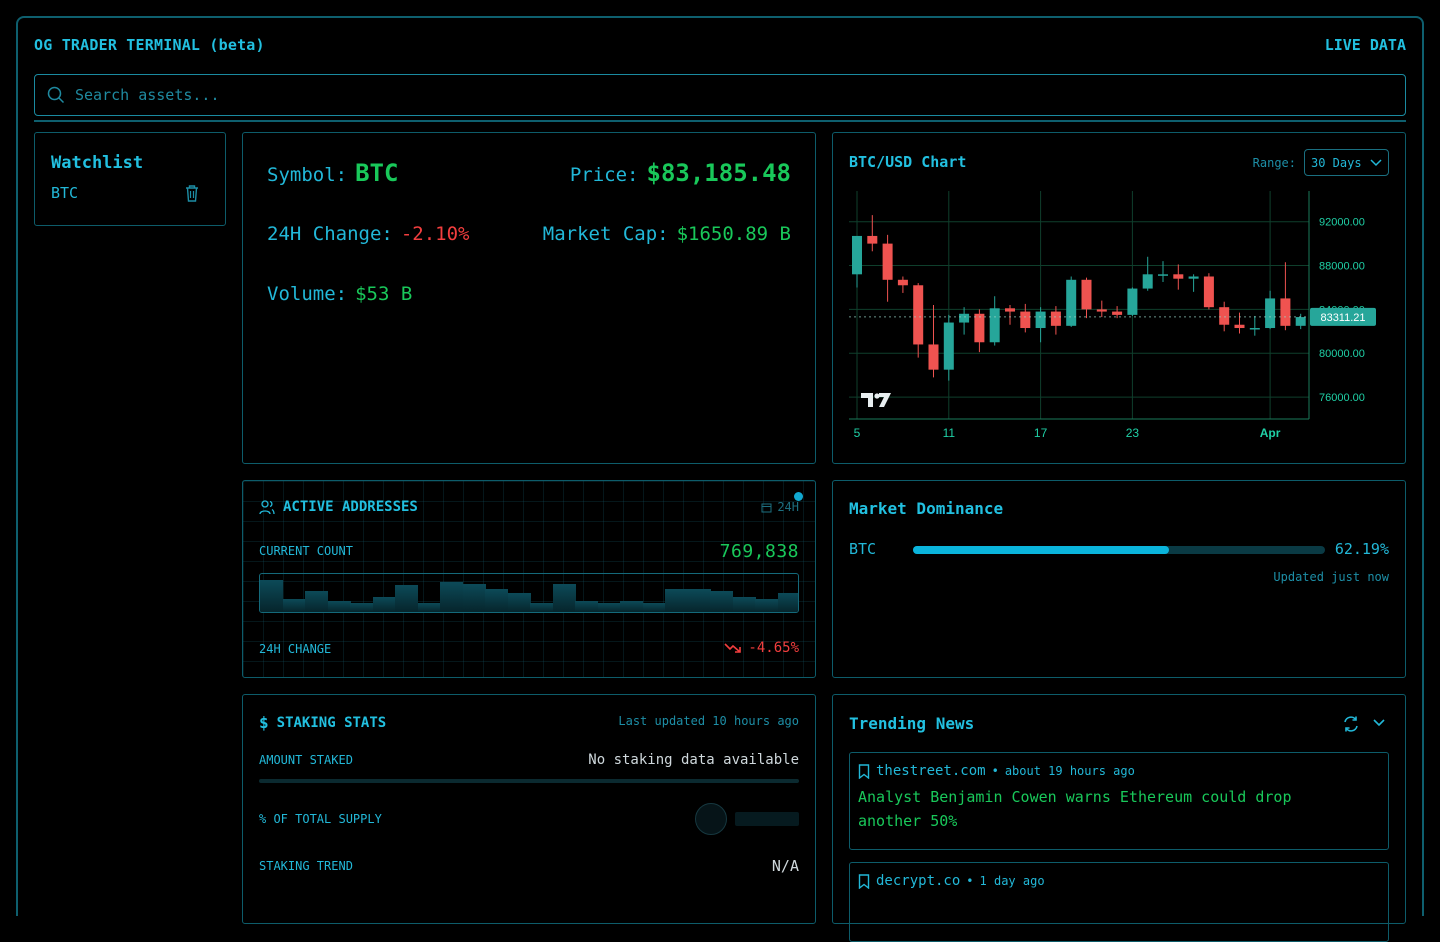 This screenshot has height=942, width=1440. I want to click on search-bar, so click(720, 95).